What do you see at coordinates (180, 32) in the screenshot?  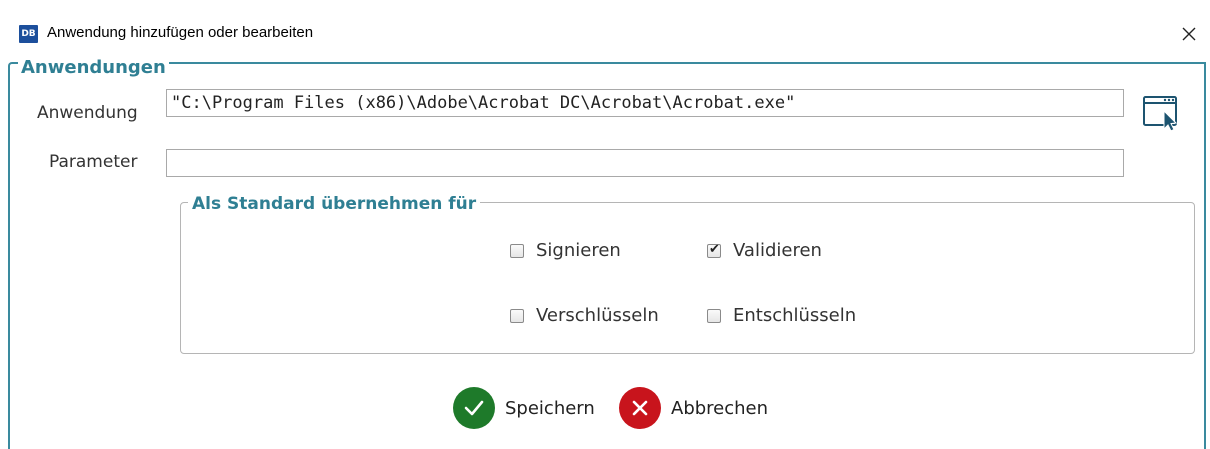 I see `window-title: Anwendung hinzufügen oder bearbeiten` at bounding box center [180, 32].